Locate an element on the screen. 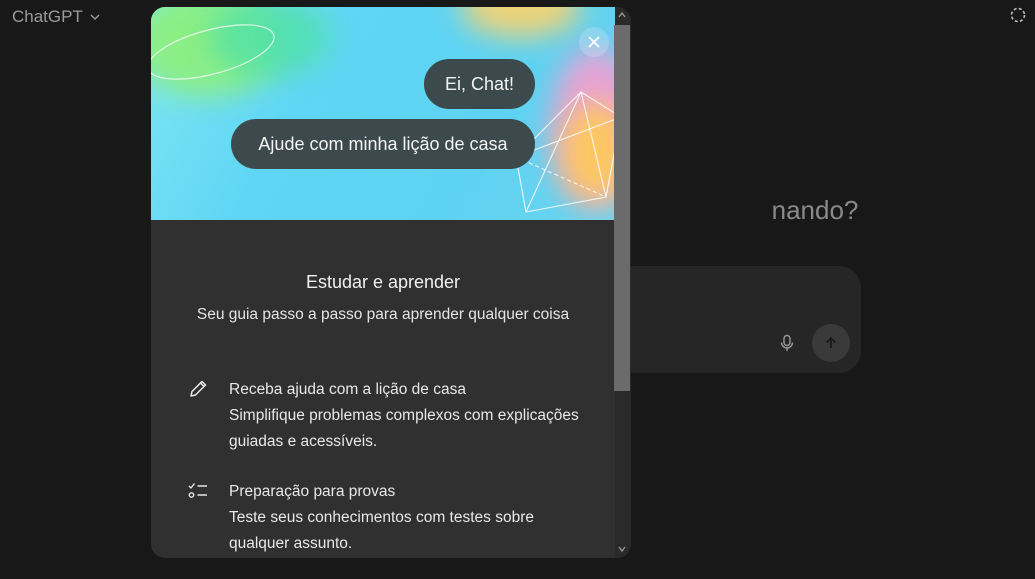  scroll-up-icon is located at coordinates (622, 15).